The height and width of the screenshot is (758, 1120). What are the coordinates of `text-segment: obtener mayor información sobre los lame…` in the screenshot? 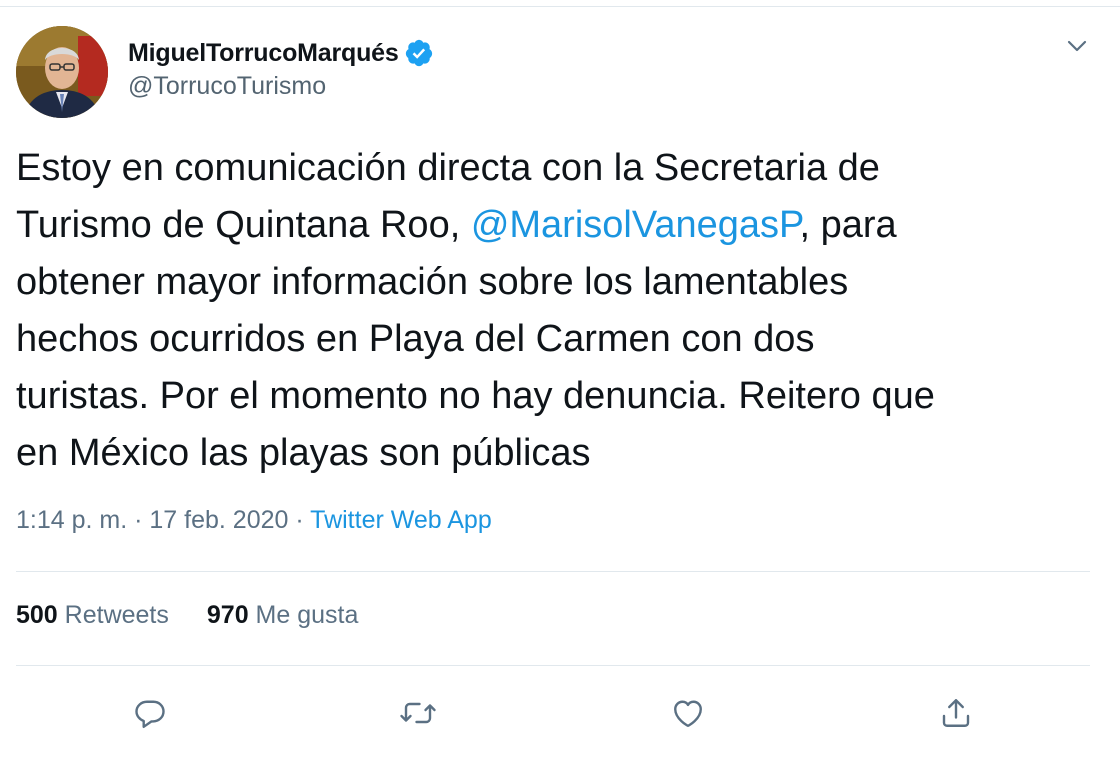 It's located at (432, 282).